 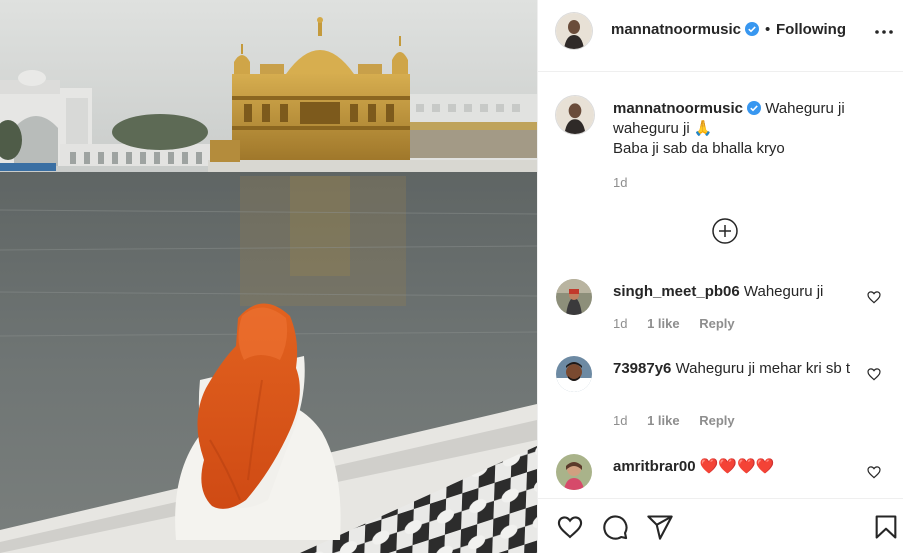 I want to click on caption-line-3: Baba ji sab da bhalla kryo, so click(x=699, y=148).